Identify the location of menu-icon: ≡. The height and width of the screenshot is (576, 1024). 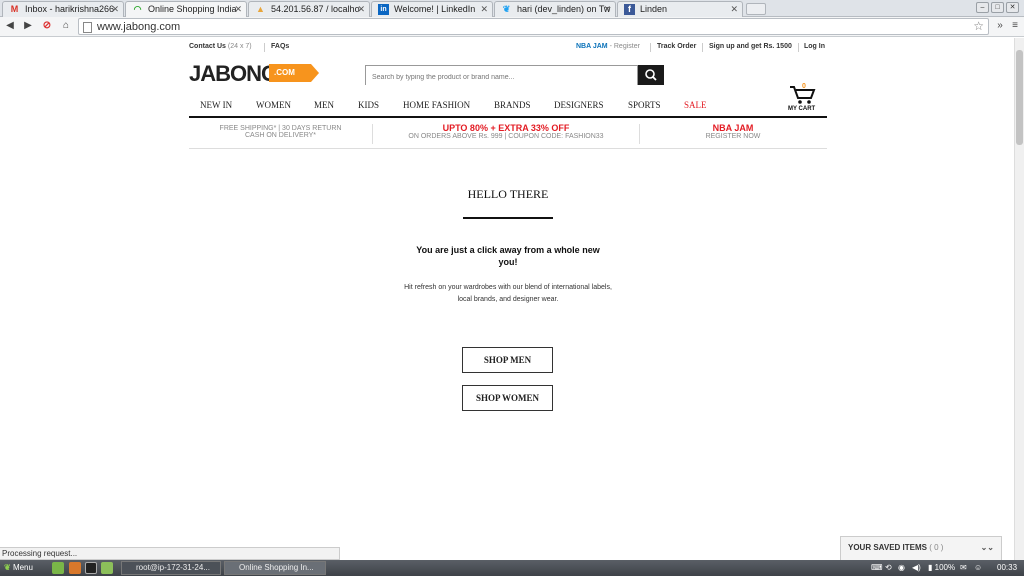
(1015, 26).